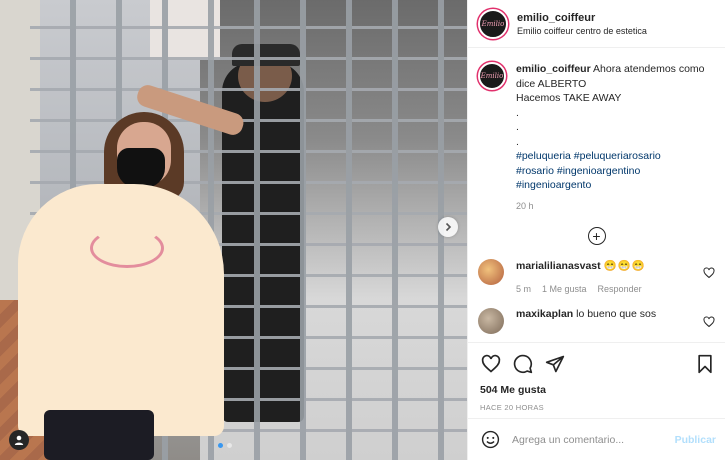 The image size is (725, 460). What do you see at coordinates (596, 321) in the screenshot?
I see `comment-item: maxikaplan lo bueno que sos` at bounding box center [596, 321].